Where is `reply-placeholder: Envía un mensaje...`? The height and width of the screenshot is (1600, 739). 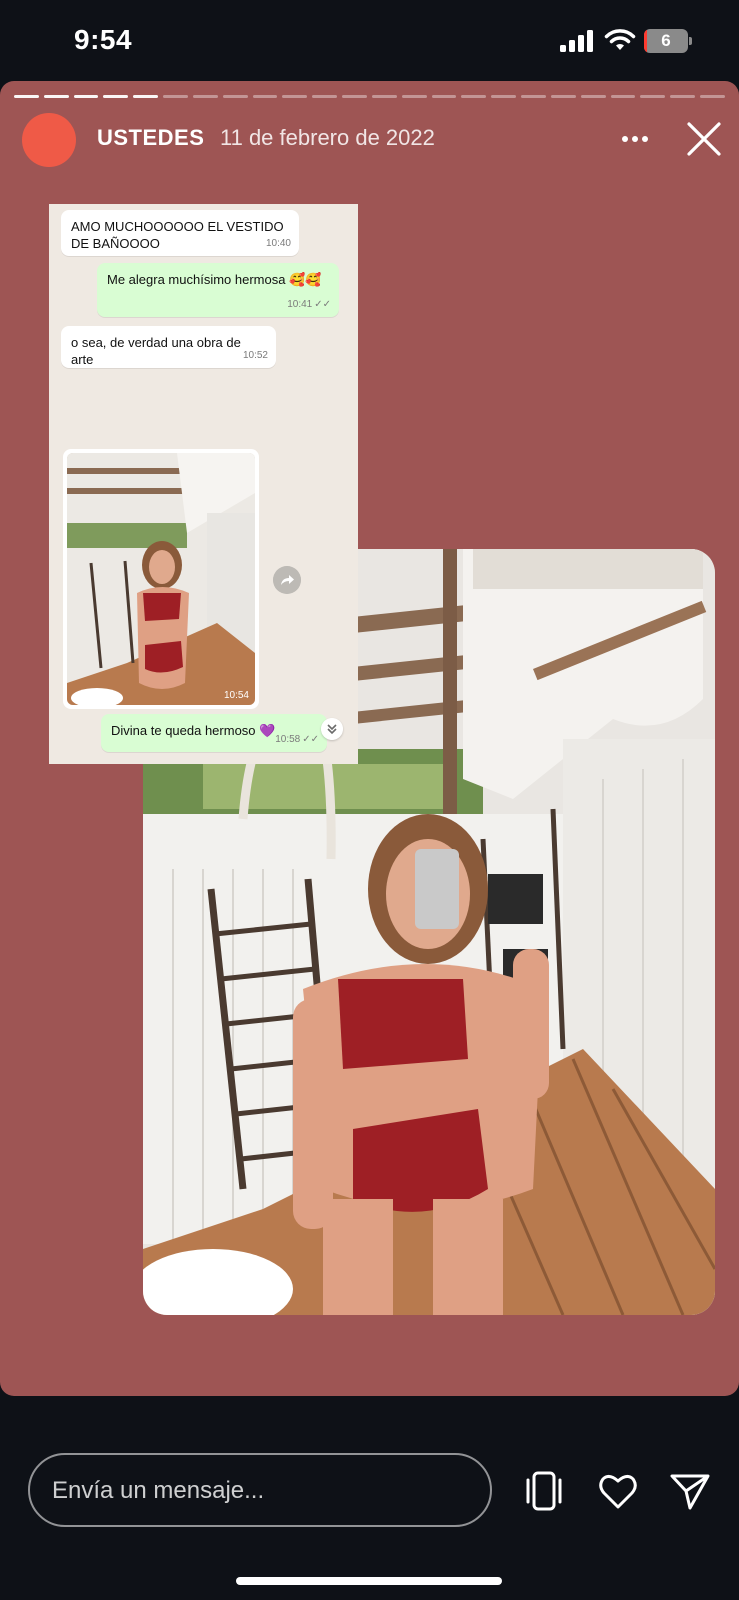
reply-placeholder: Envía un mensaje... is located at coordinates (158, 1490).